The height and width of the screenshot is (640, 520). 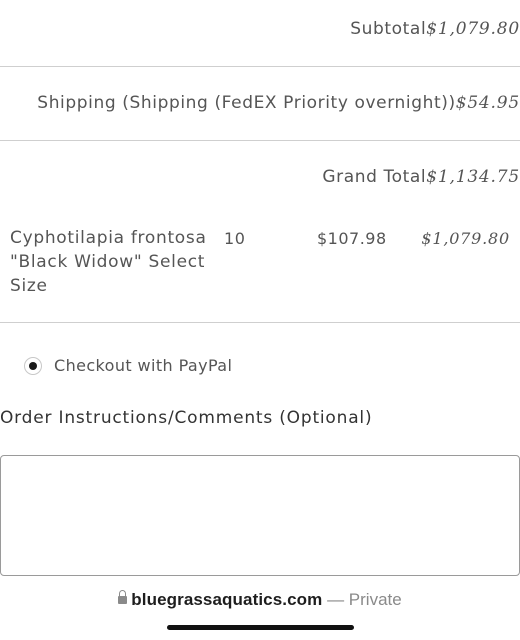 I want to click on item-quantity: 10, so click(x=235, y=238).